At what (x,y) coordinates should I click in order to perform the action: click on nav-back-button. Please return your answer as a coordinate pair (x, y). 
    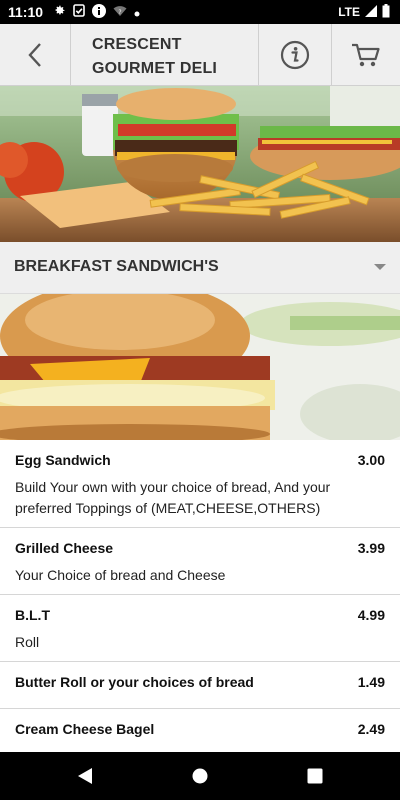
    Looking at the image, I should click on (85, 776).